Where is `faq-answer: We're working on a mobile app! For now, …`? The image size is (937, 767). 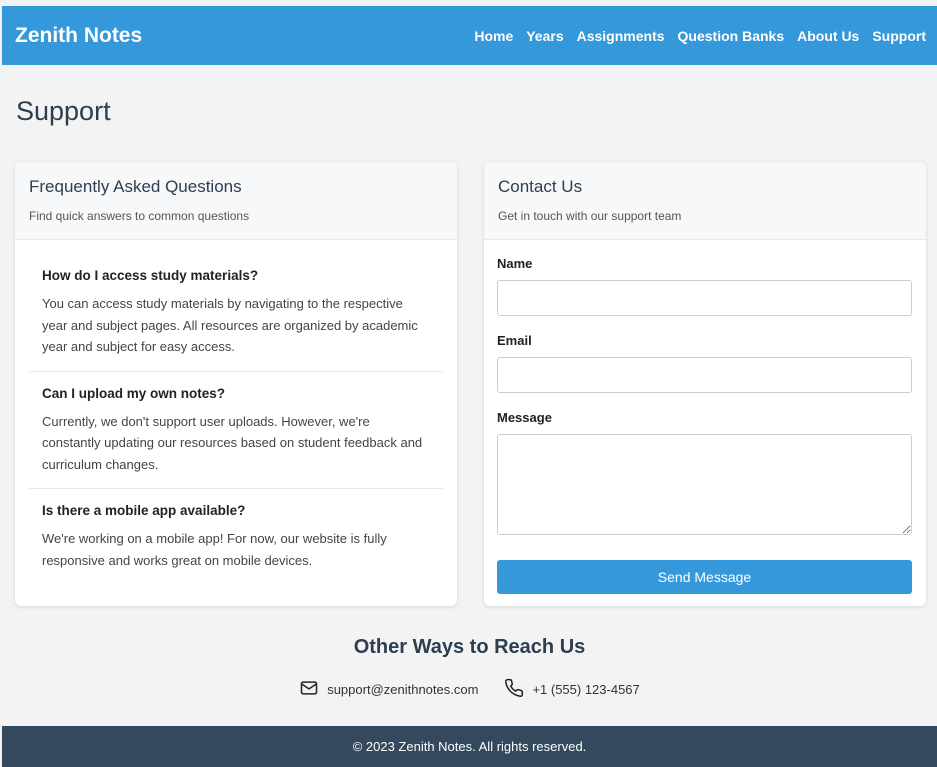 faq-answer: We're working on a mobile app! For now, … is located at coordinates (214, 549).